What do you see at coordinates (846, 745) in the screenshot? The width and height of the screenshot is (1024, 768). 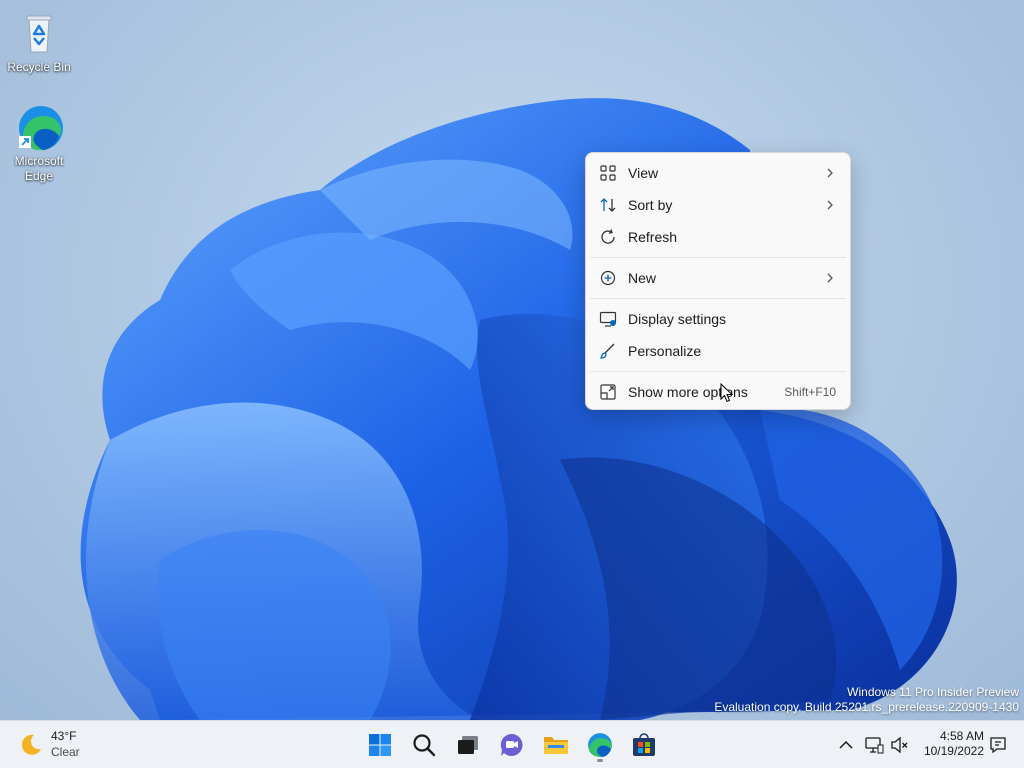 I see `chevron-up-icon` at bounding box center [846, 745].